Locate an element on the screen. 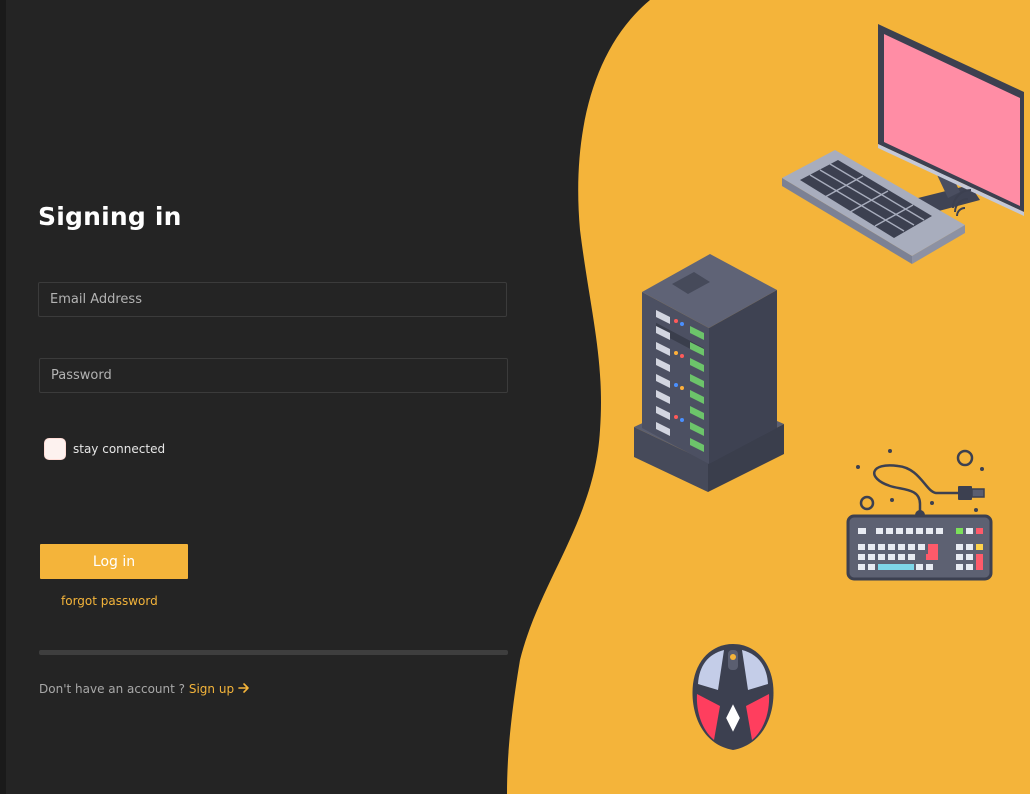 This screenshot has height=794, width=1030. stay-connected-checkbox is located at coordinates (55, 449).